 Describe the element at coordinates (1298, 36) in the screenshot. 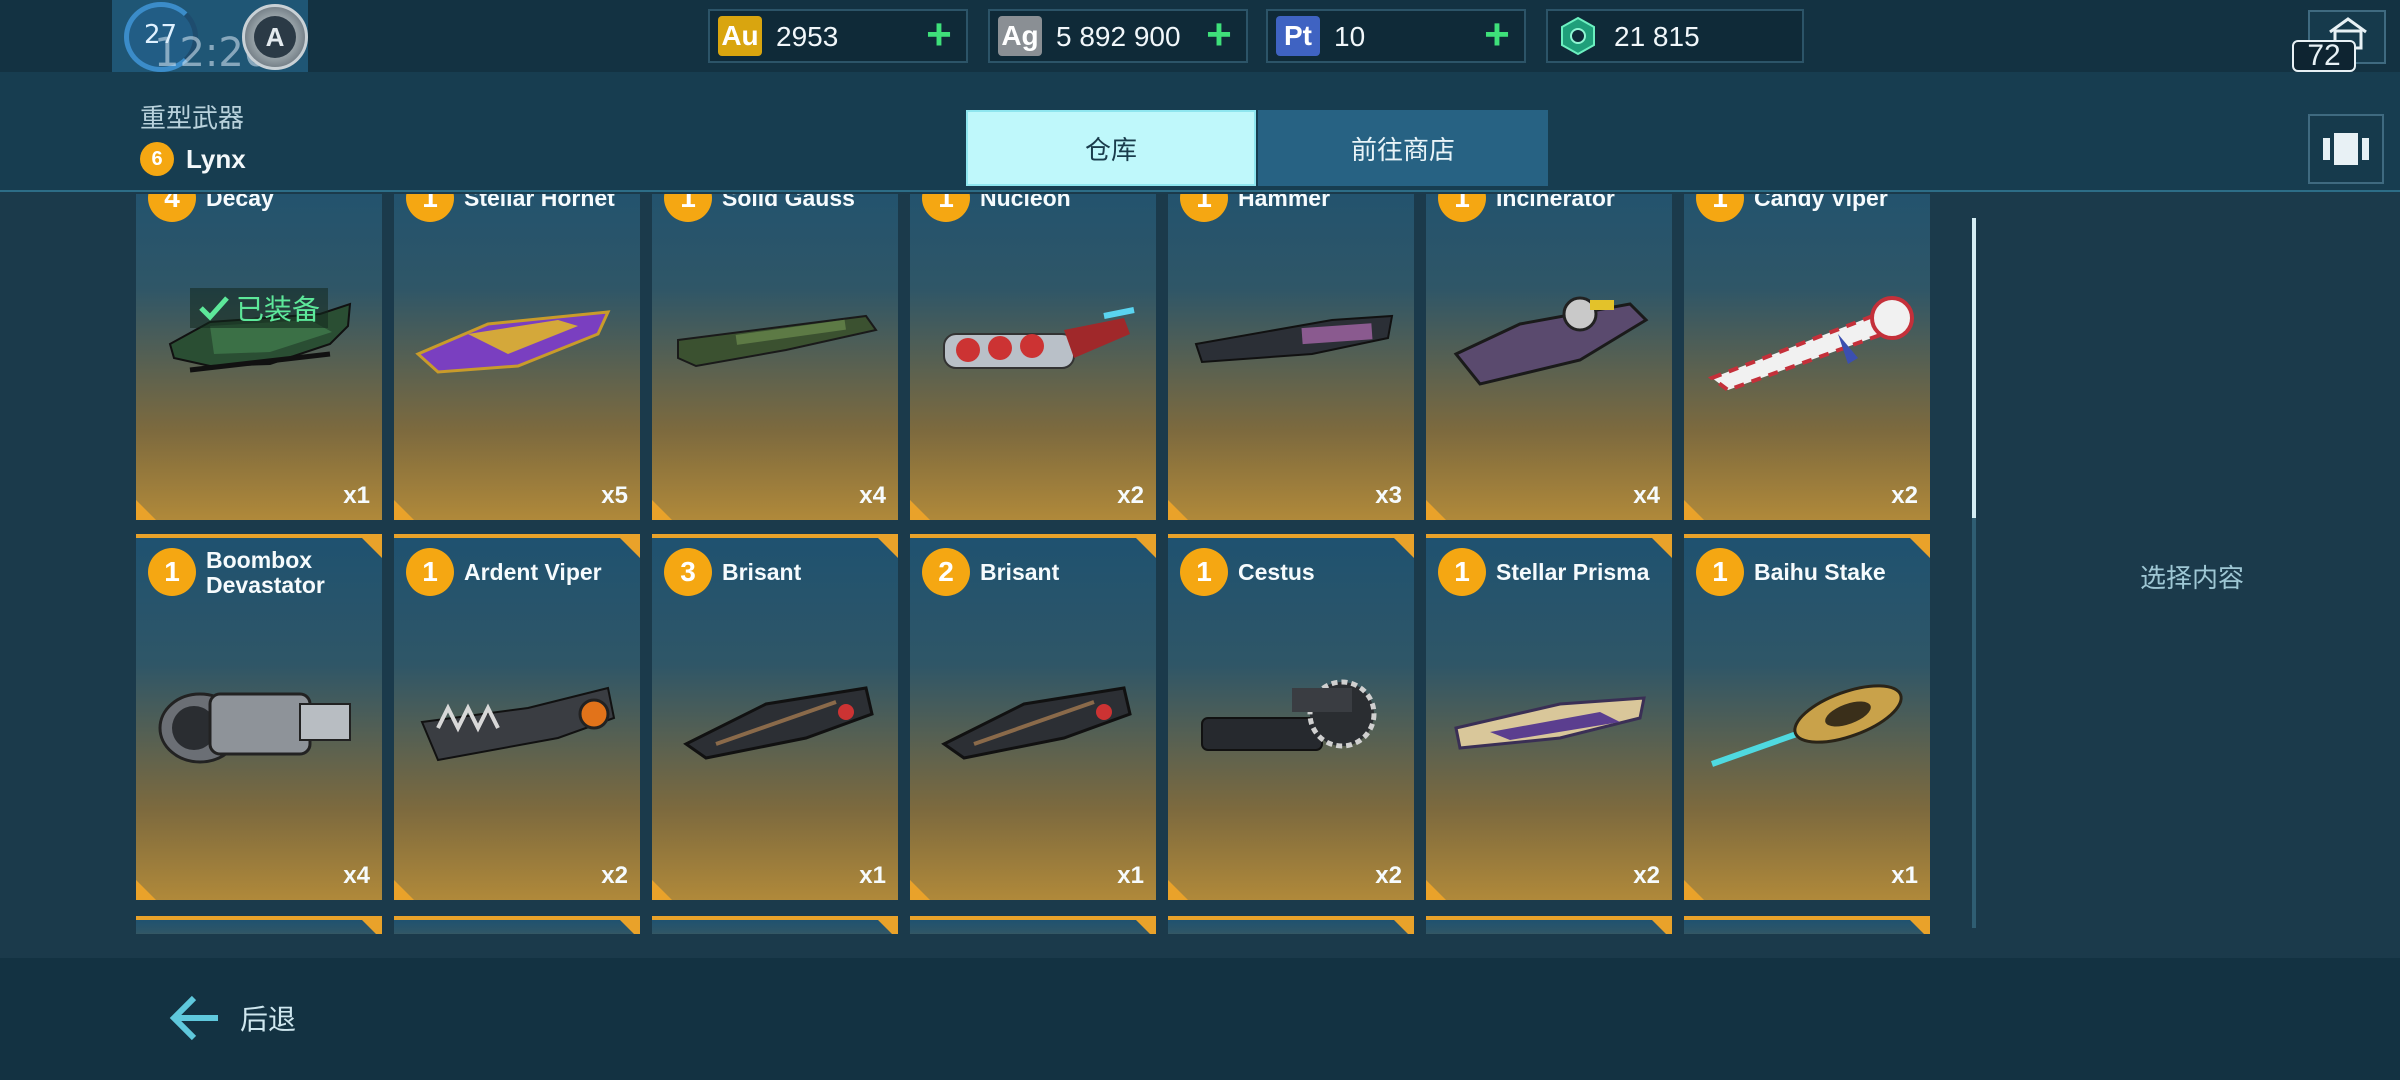

I see `platinum-icon: Pt` at that location.